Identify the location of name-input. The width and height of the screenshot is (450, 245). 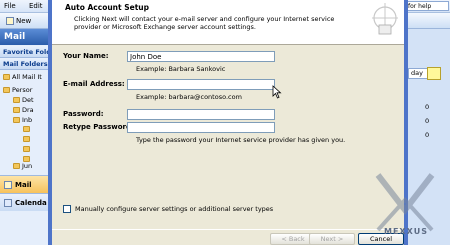
(201, 56).